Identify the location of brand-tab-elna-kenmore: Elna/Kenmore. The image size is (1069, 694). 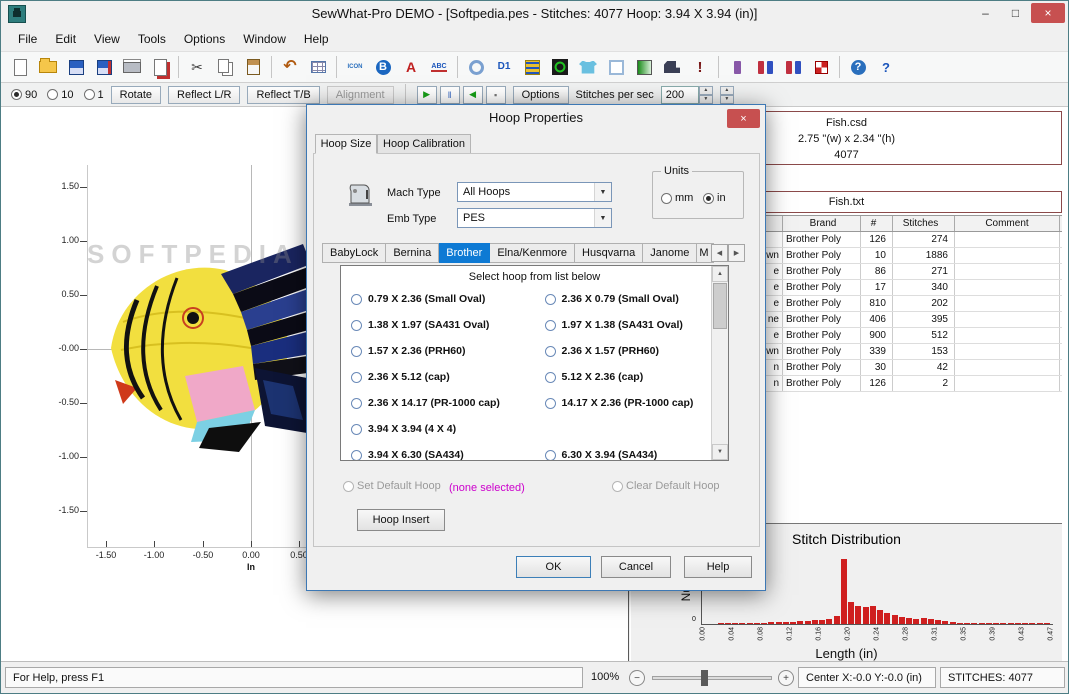
(533, 253).